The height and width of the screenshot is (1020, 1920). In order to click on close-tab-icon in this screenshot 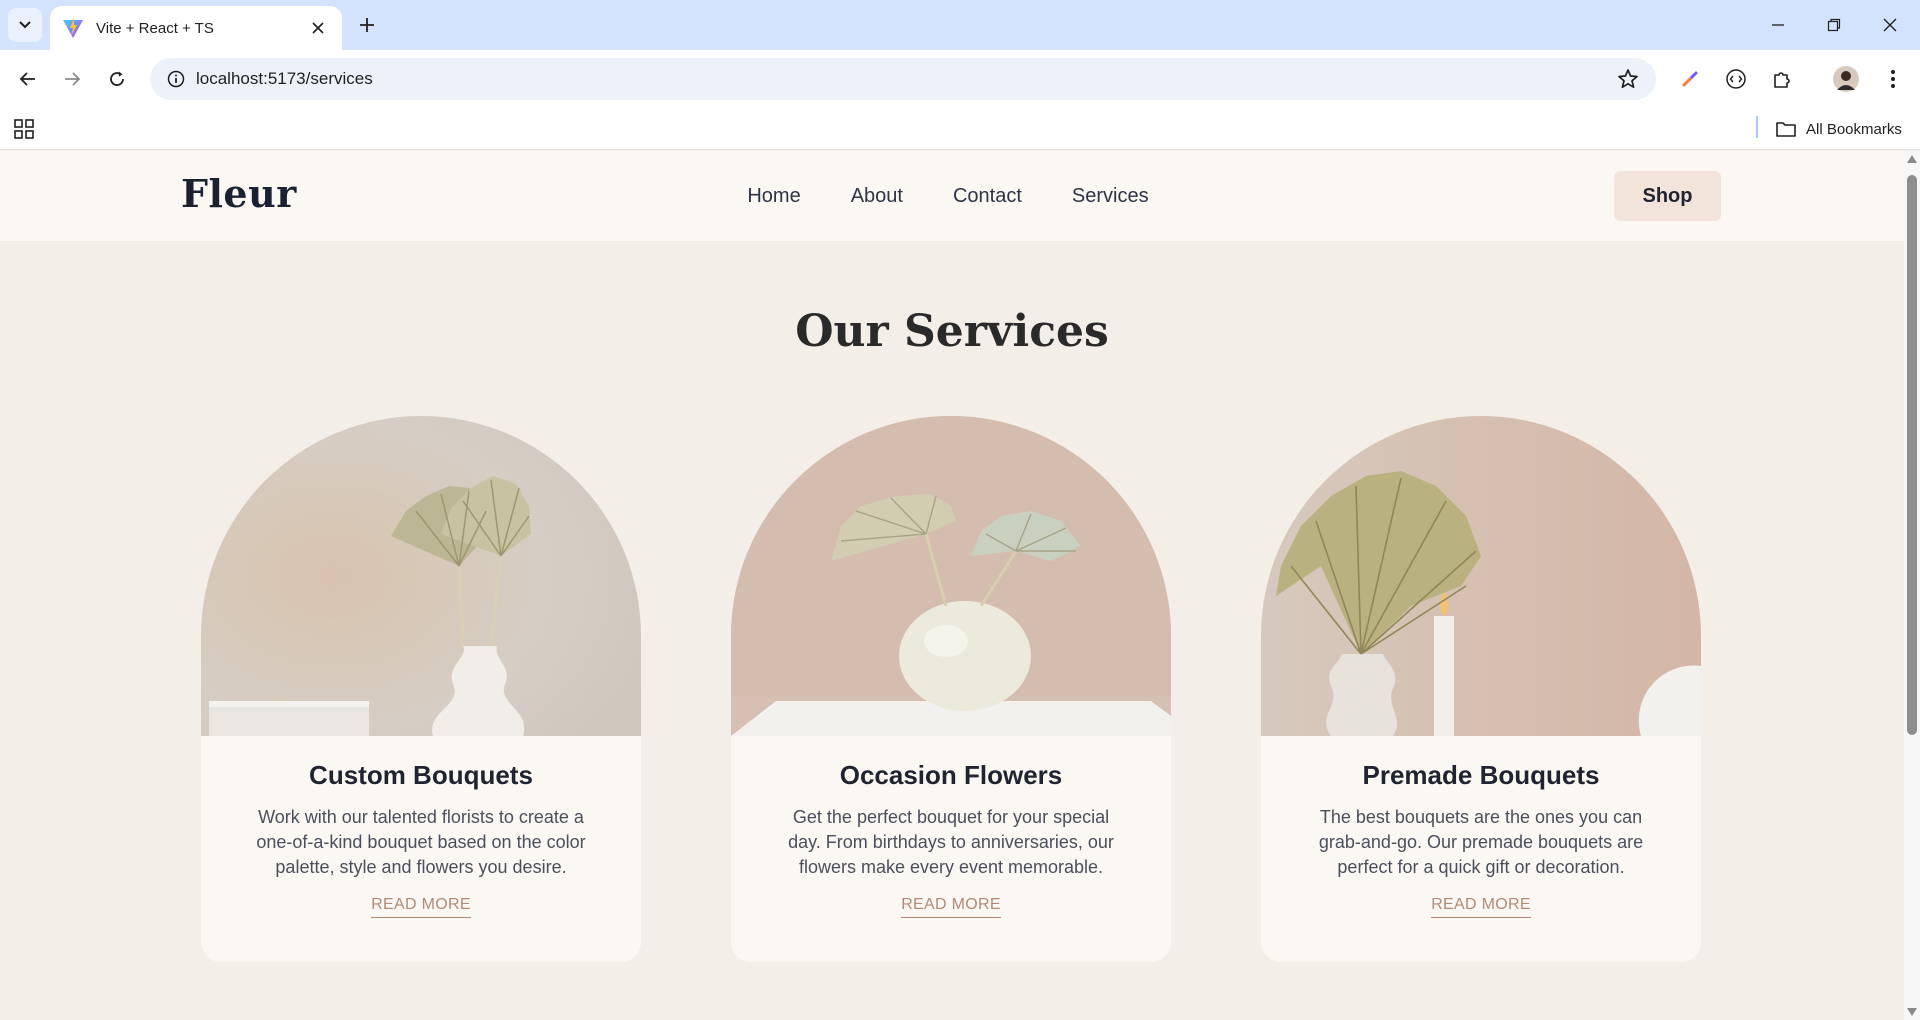, I will do `click(318, 28)`.